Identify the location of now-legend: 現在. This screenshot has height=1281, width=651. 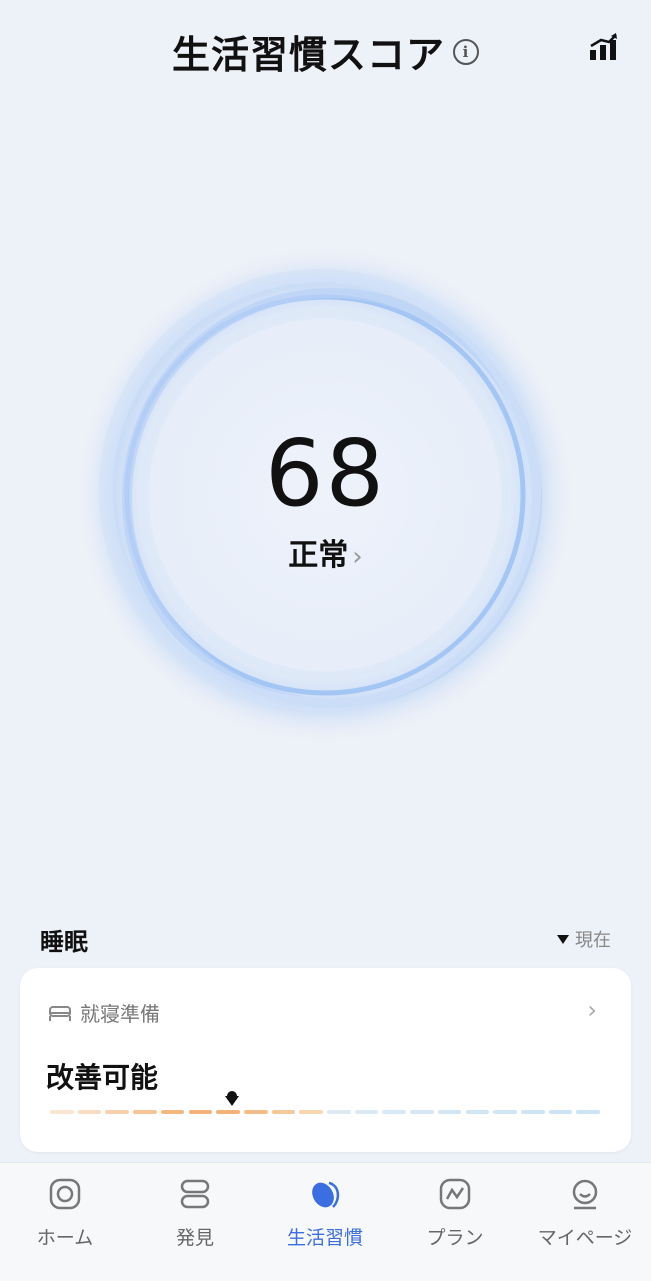
(584, 939).